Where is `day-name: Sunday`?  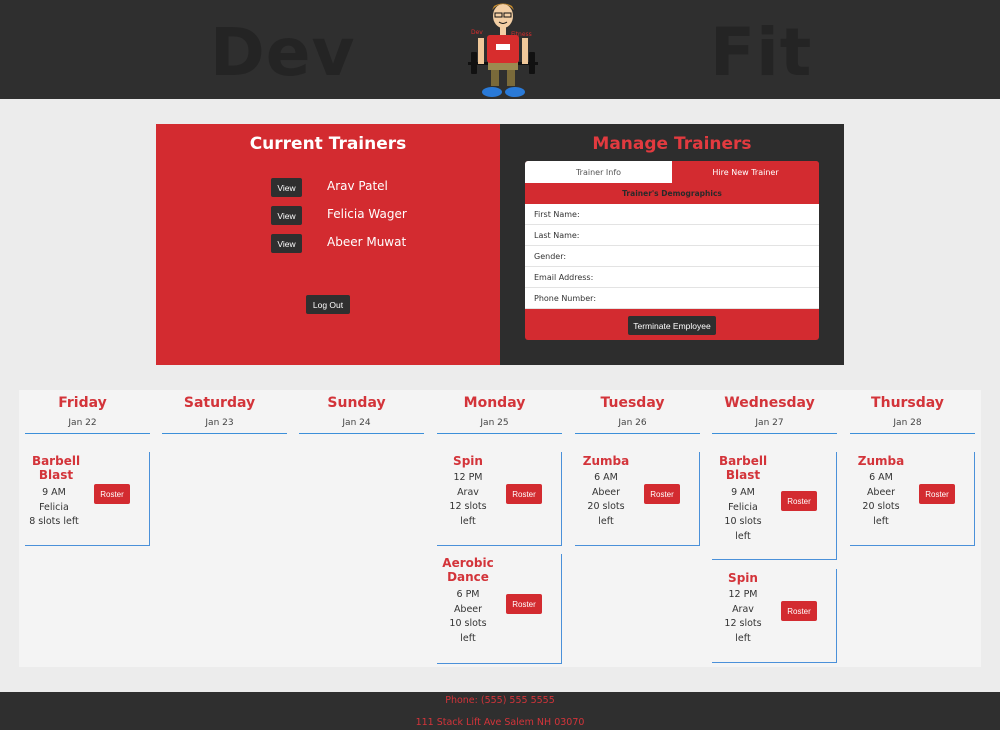
day-name: Sunday is located at coordinates (356, 403).